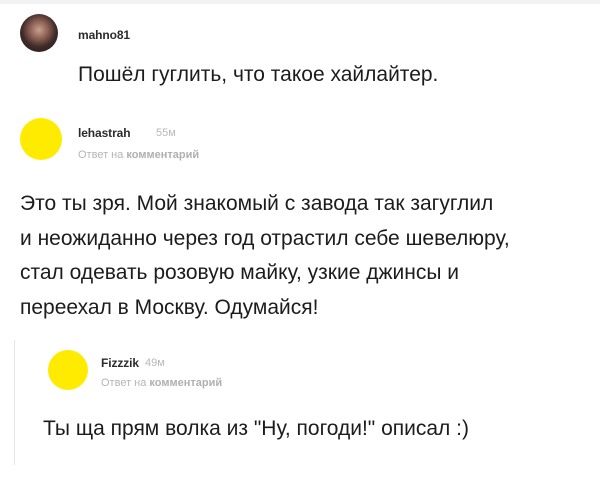 This screenshot has width=600, height=480. What do you see at coordinates (14, 402) in the screenshot?
I see `thread-indent-line` at bounding box center [14, 402].